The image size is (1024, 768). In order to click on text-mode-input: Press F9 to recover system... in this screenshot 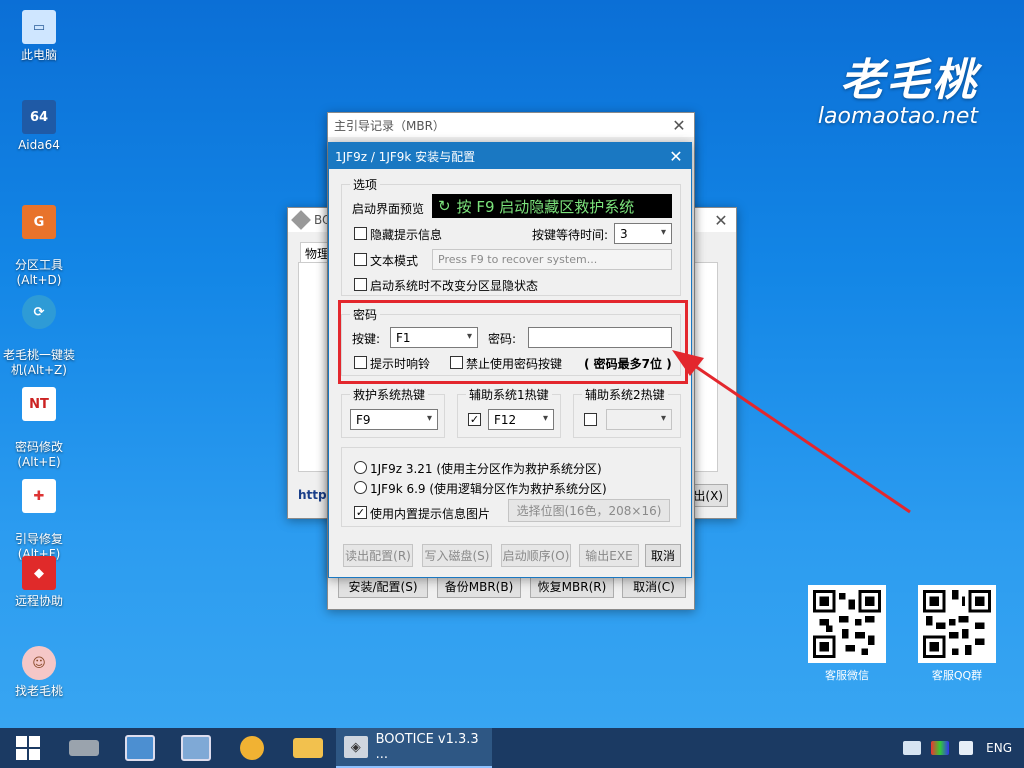, I will do `click(552, 259)`.